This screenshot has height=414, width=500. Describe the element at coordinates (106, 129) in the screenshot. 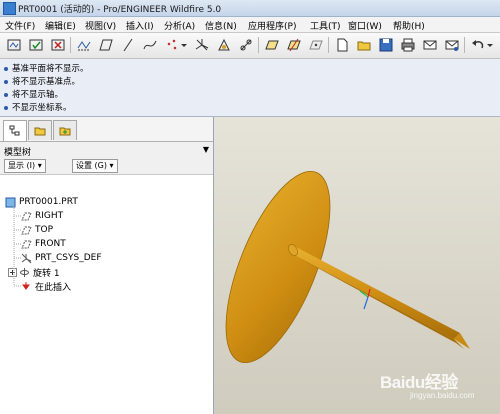

I see `navigator-tabs` at that location.